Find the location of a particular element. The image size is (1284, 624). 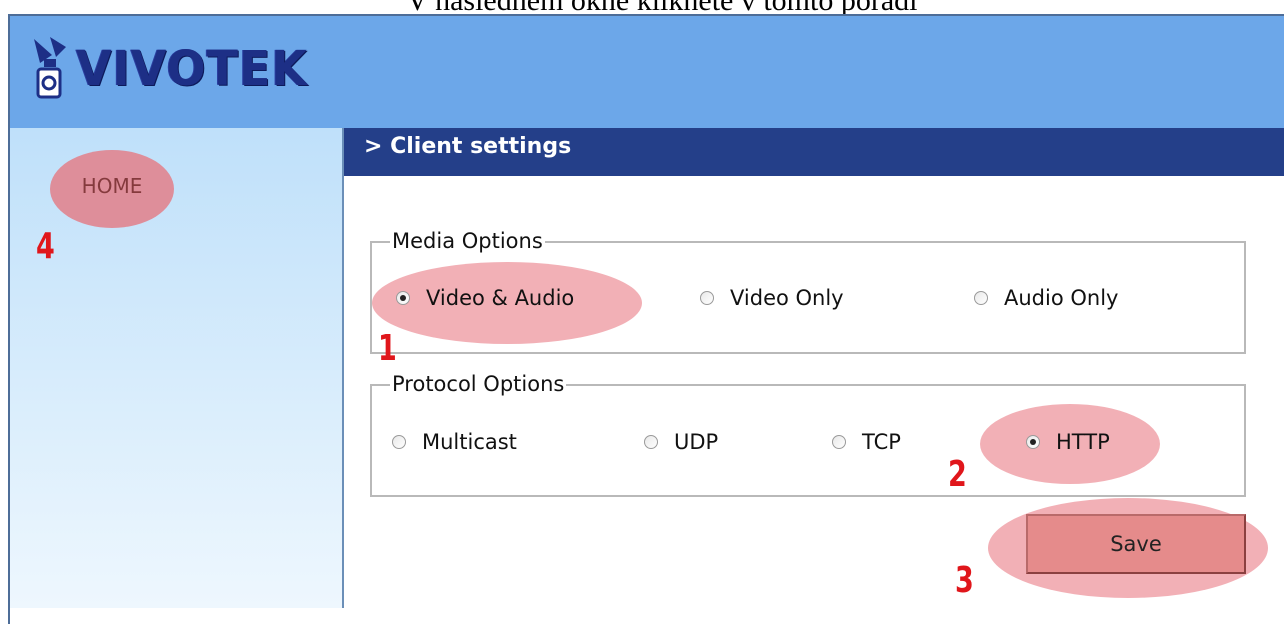

step-4-marker: 4 is located at coordinates (45, 246).